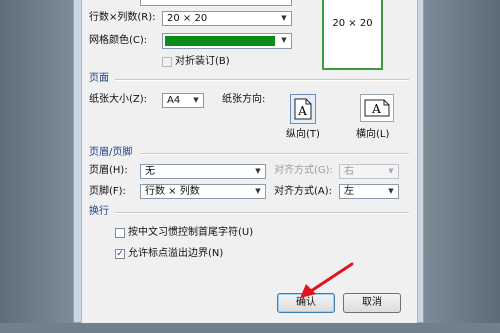 This screenshot has width=500, height=333. Describe the element at coordinates (172, 191) in the screenshot. I see `footer-value: 行数 × 列数` at that location.